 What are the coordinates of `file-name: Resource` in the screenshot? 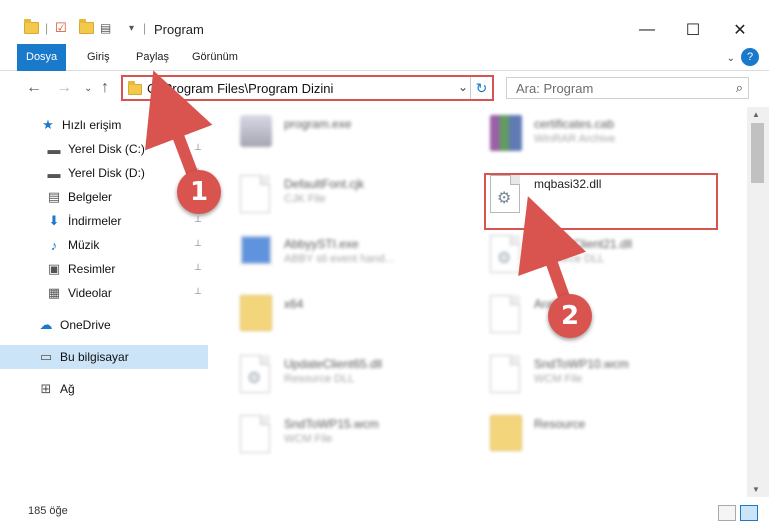 It's located at (560, 424).